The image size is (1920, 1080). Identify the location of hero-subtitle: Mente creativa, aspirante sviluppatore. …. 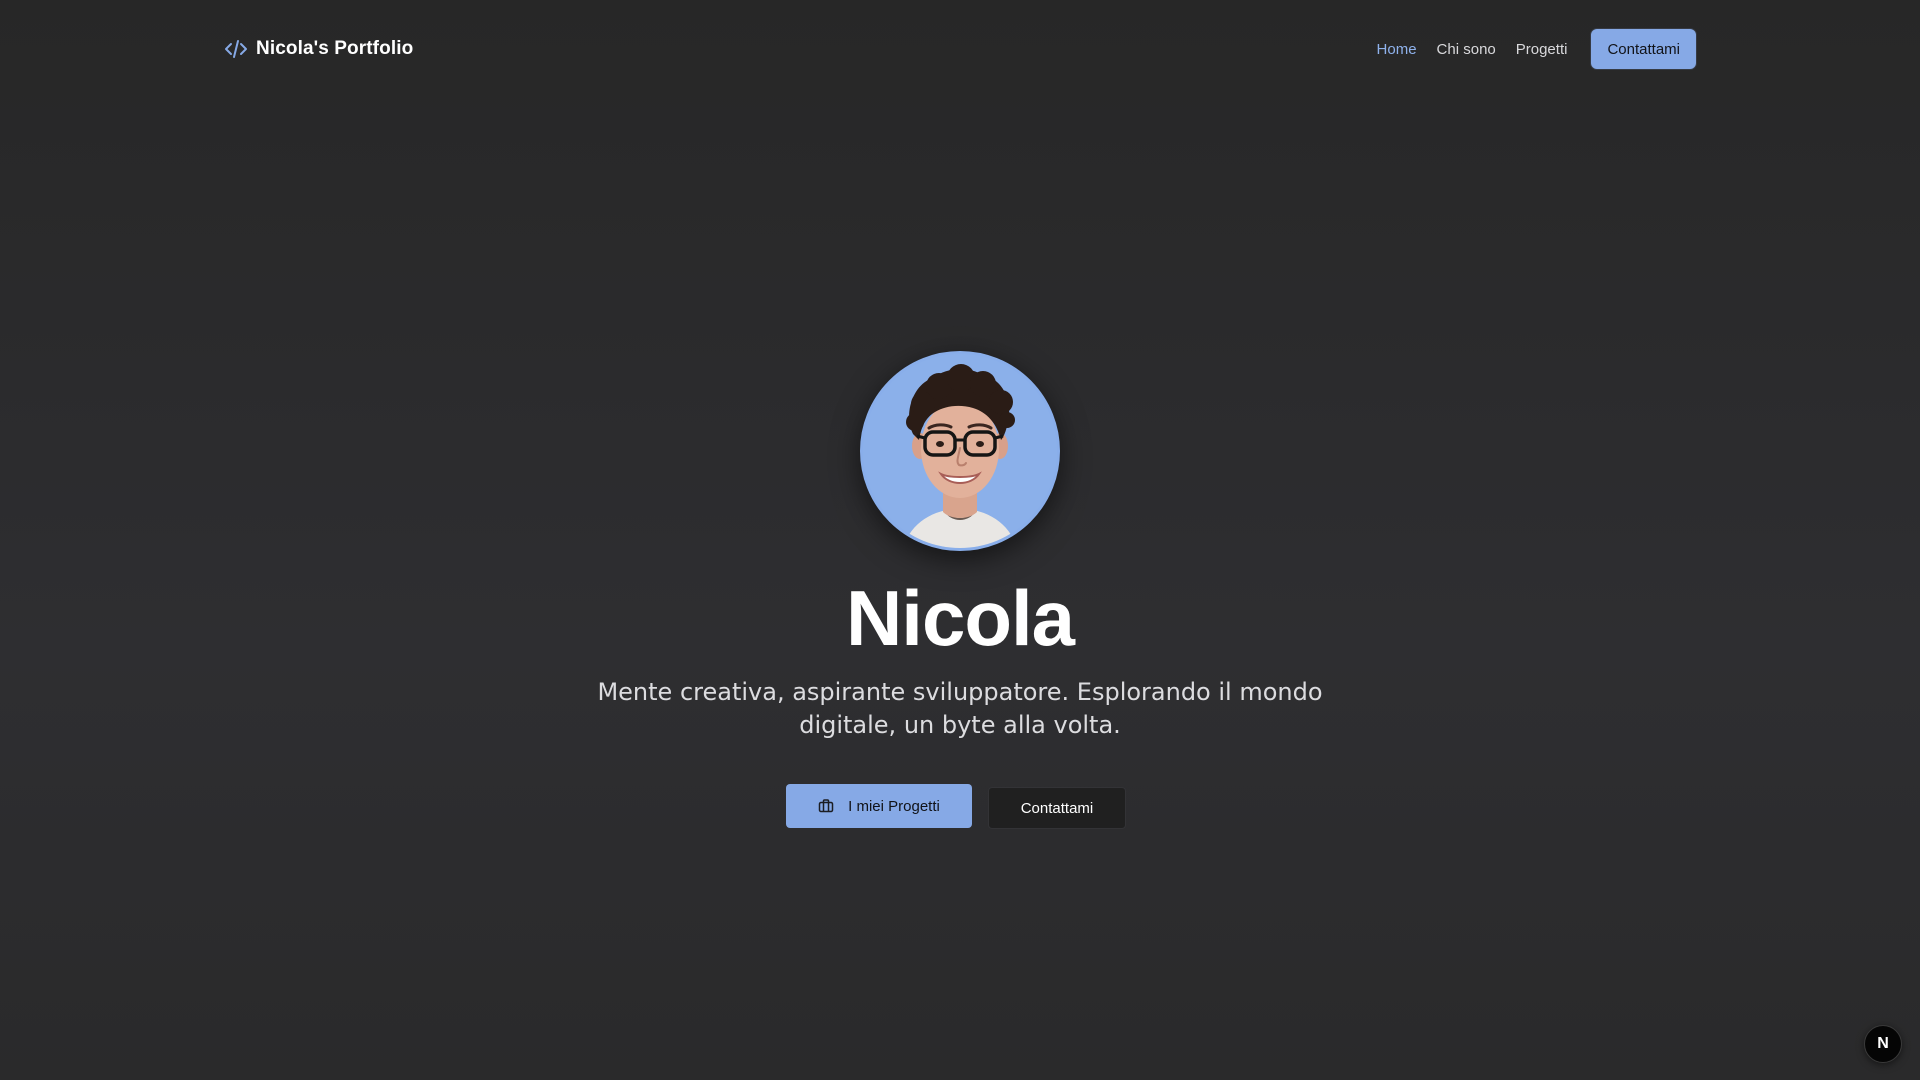
(960, 708).